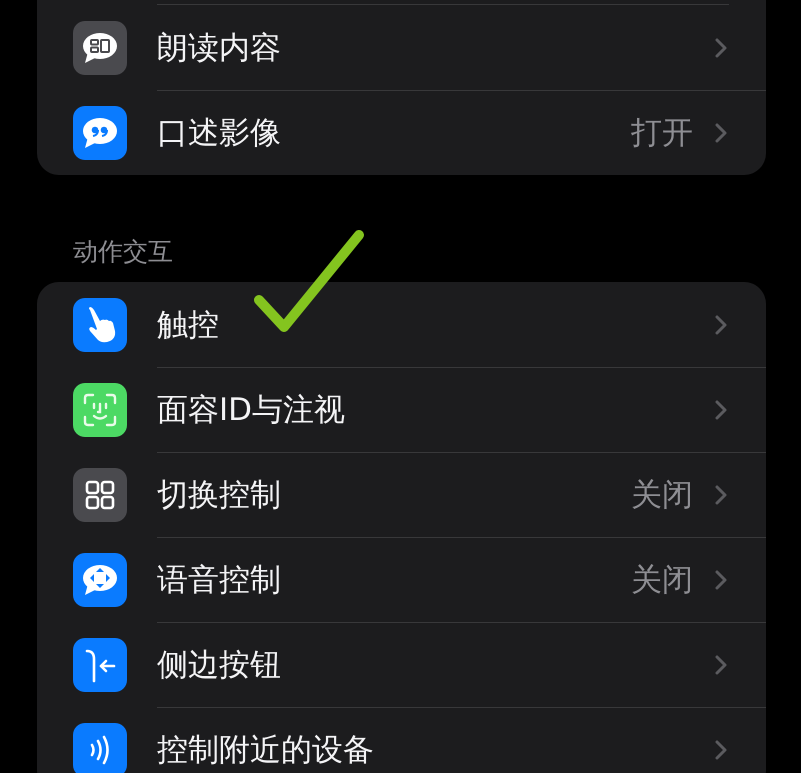 The width and height of the screenshot is (801, 773). I want to click on setting-label: 朗读内容, so click(219, 48).